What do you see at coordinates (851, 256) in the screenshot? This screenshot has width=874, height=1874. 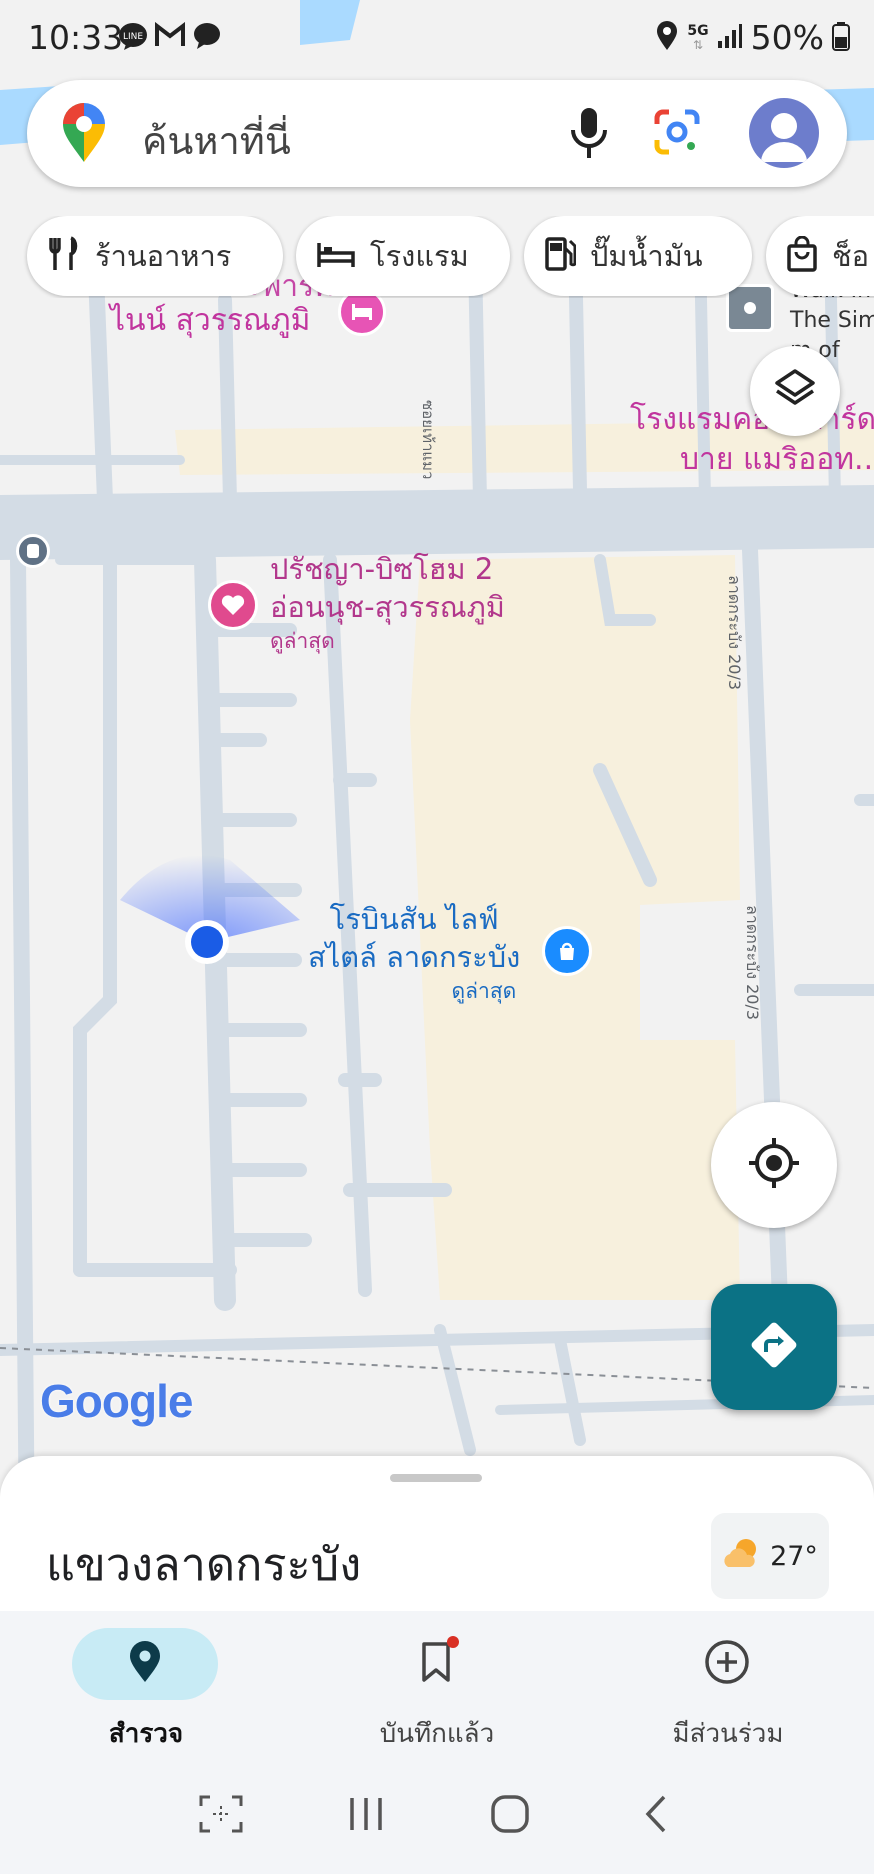 I see `chip-label: ช็อ` at bounding box center [851, 256].